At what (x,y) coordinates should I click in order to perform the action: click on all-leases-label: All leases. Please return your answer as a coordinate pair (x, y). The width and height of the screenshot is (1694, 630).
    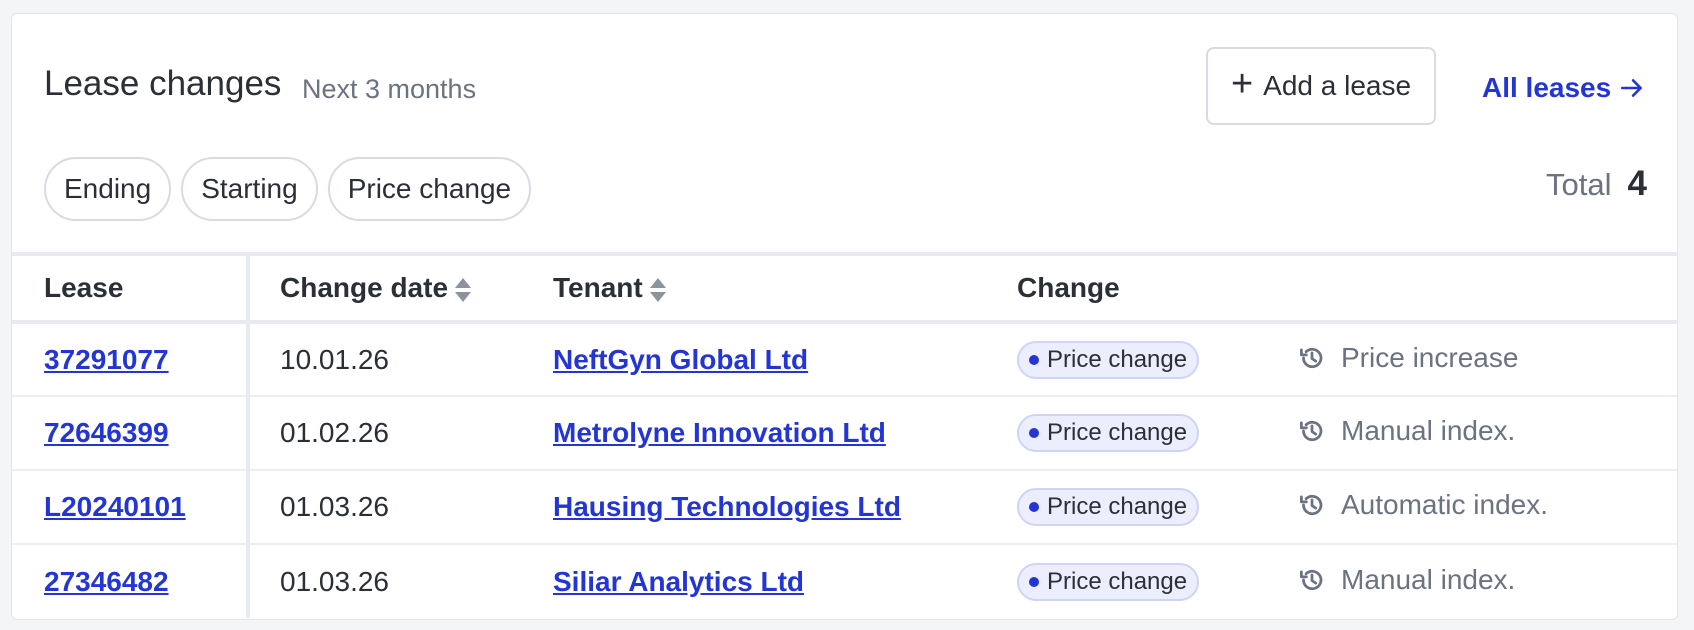
    Looking at the image, I should click on (1547, 87).